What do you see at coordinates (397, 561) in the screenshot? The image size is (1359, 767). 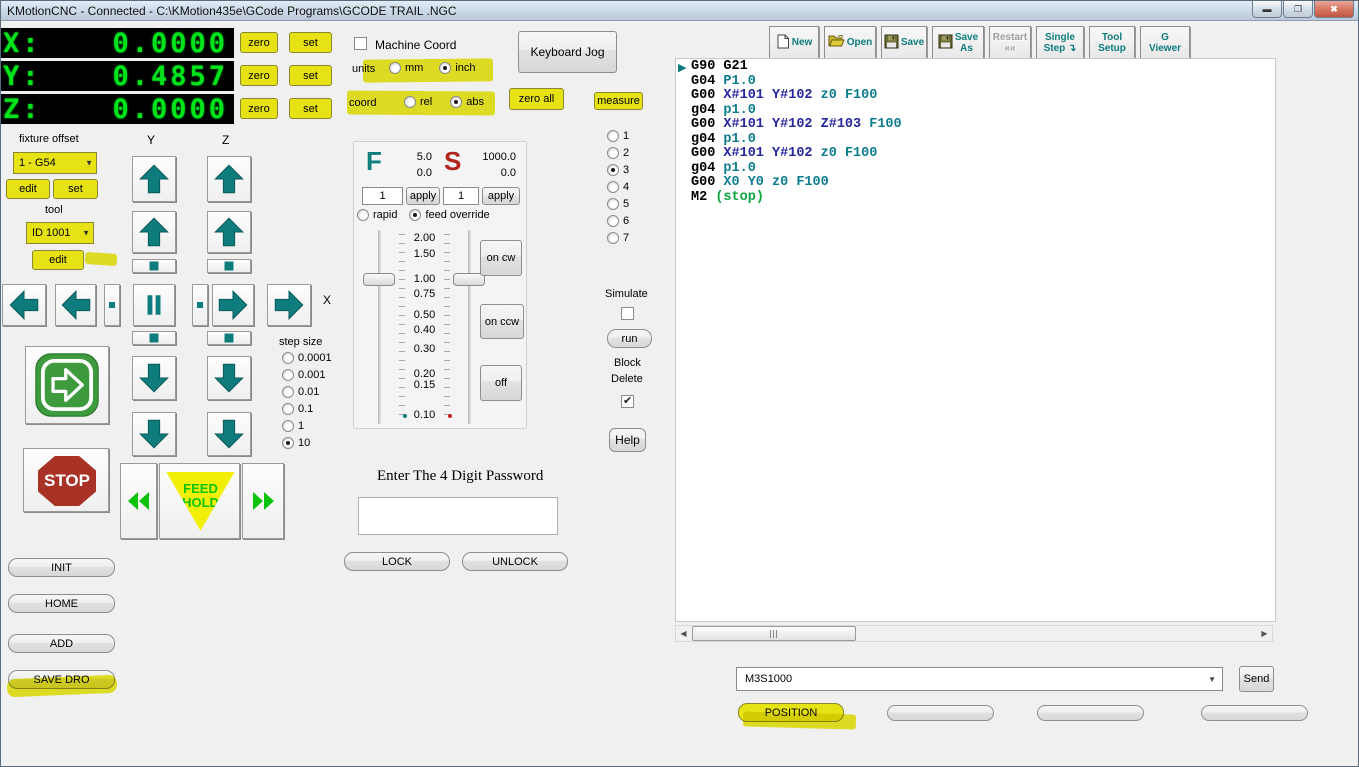 I see `lock-button: LOCK` at bounding box center [397, 561].